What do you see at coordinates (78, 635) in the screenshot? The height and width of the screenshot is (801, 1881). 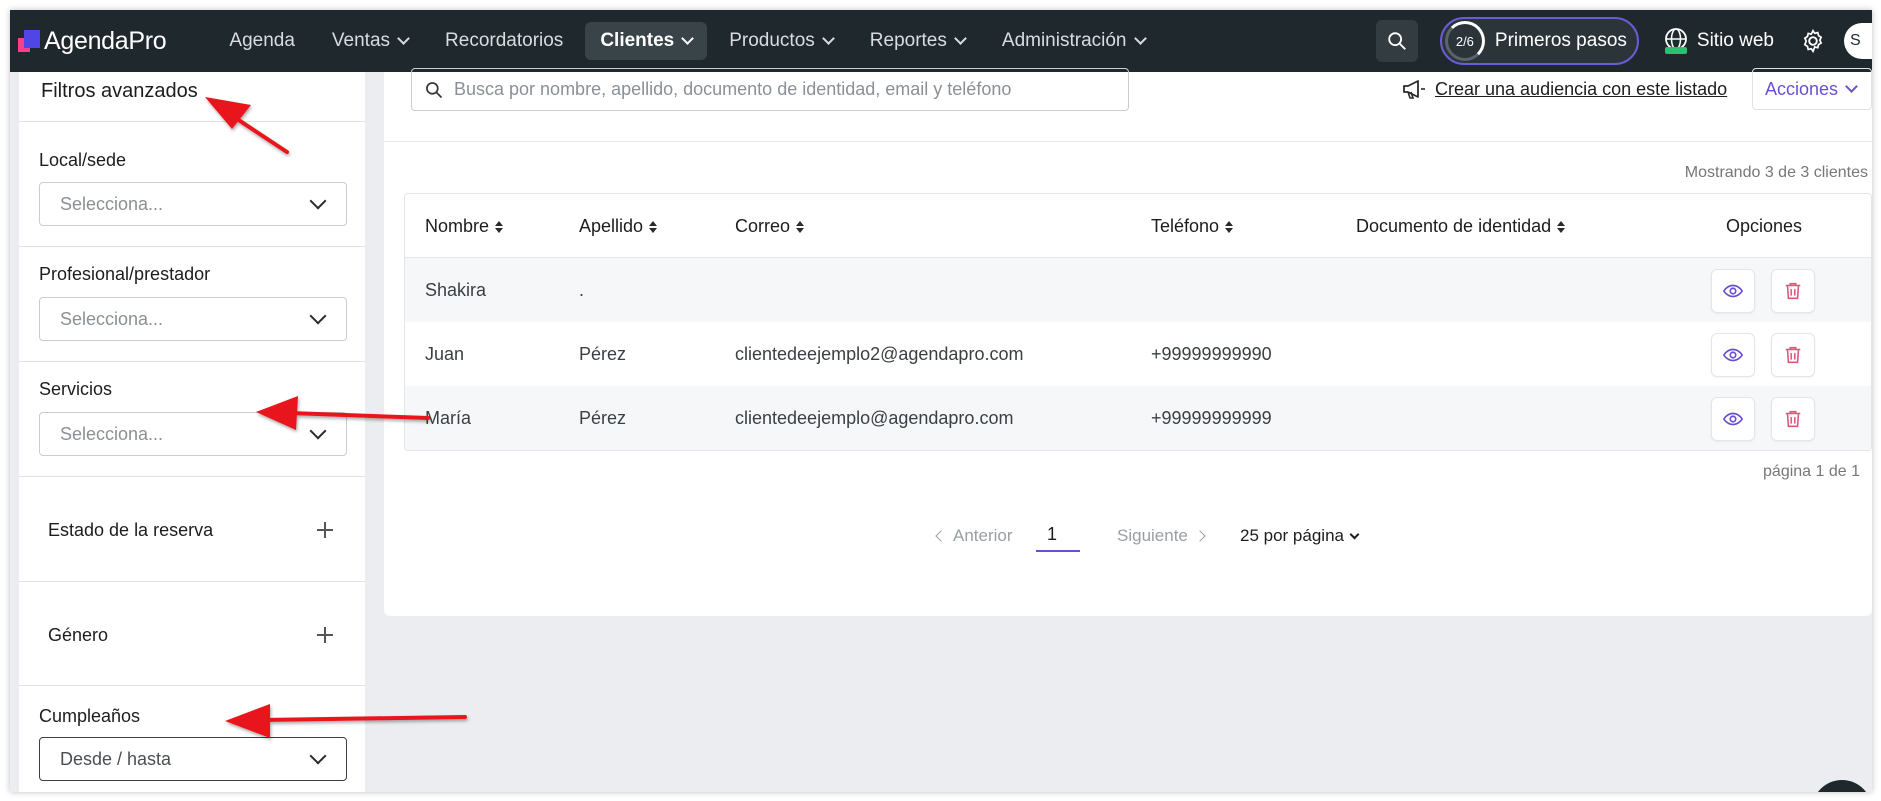 I see `genero-toggle: Género` at bounding box center [78, 635].